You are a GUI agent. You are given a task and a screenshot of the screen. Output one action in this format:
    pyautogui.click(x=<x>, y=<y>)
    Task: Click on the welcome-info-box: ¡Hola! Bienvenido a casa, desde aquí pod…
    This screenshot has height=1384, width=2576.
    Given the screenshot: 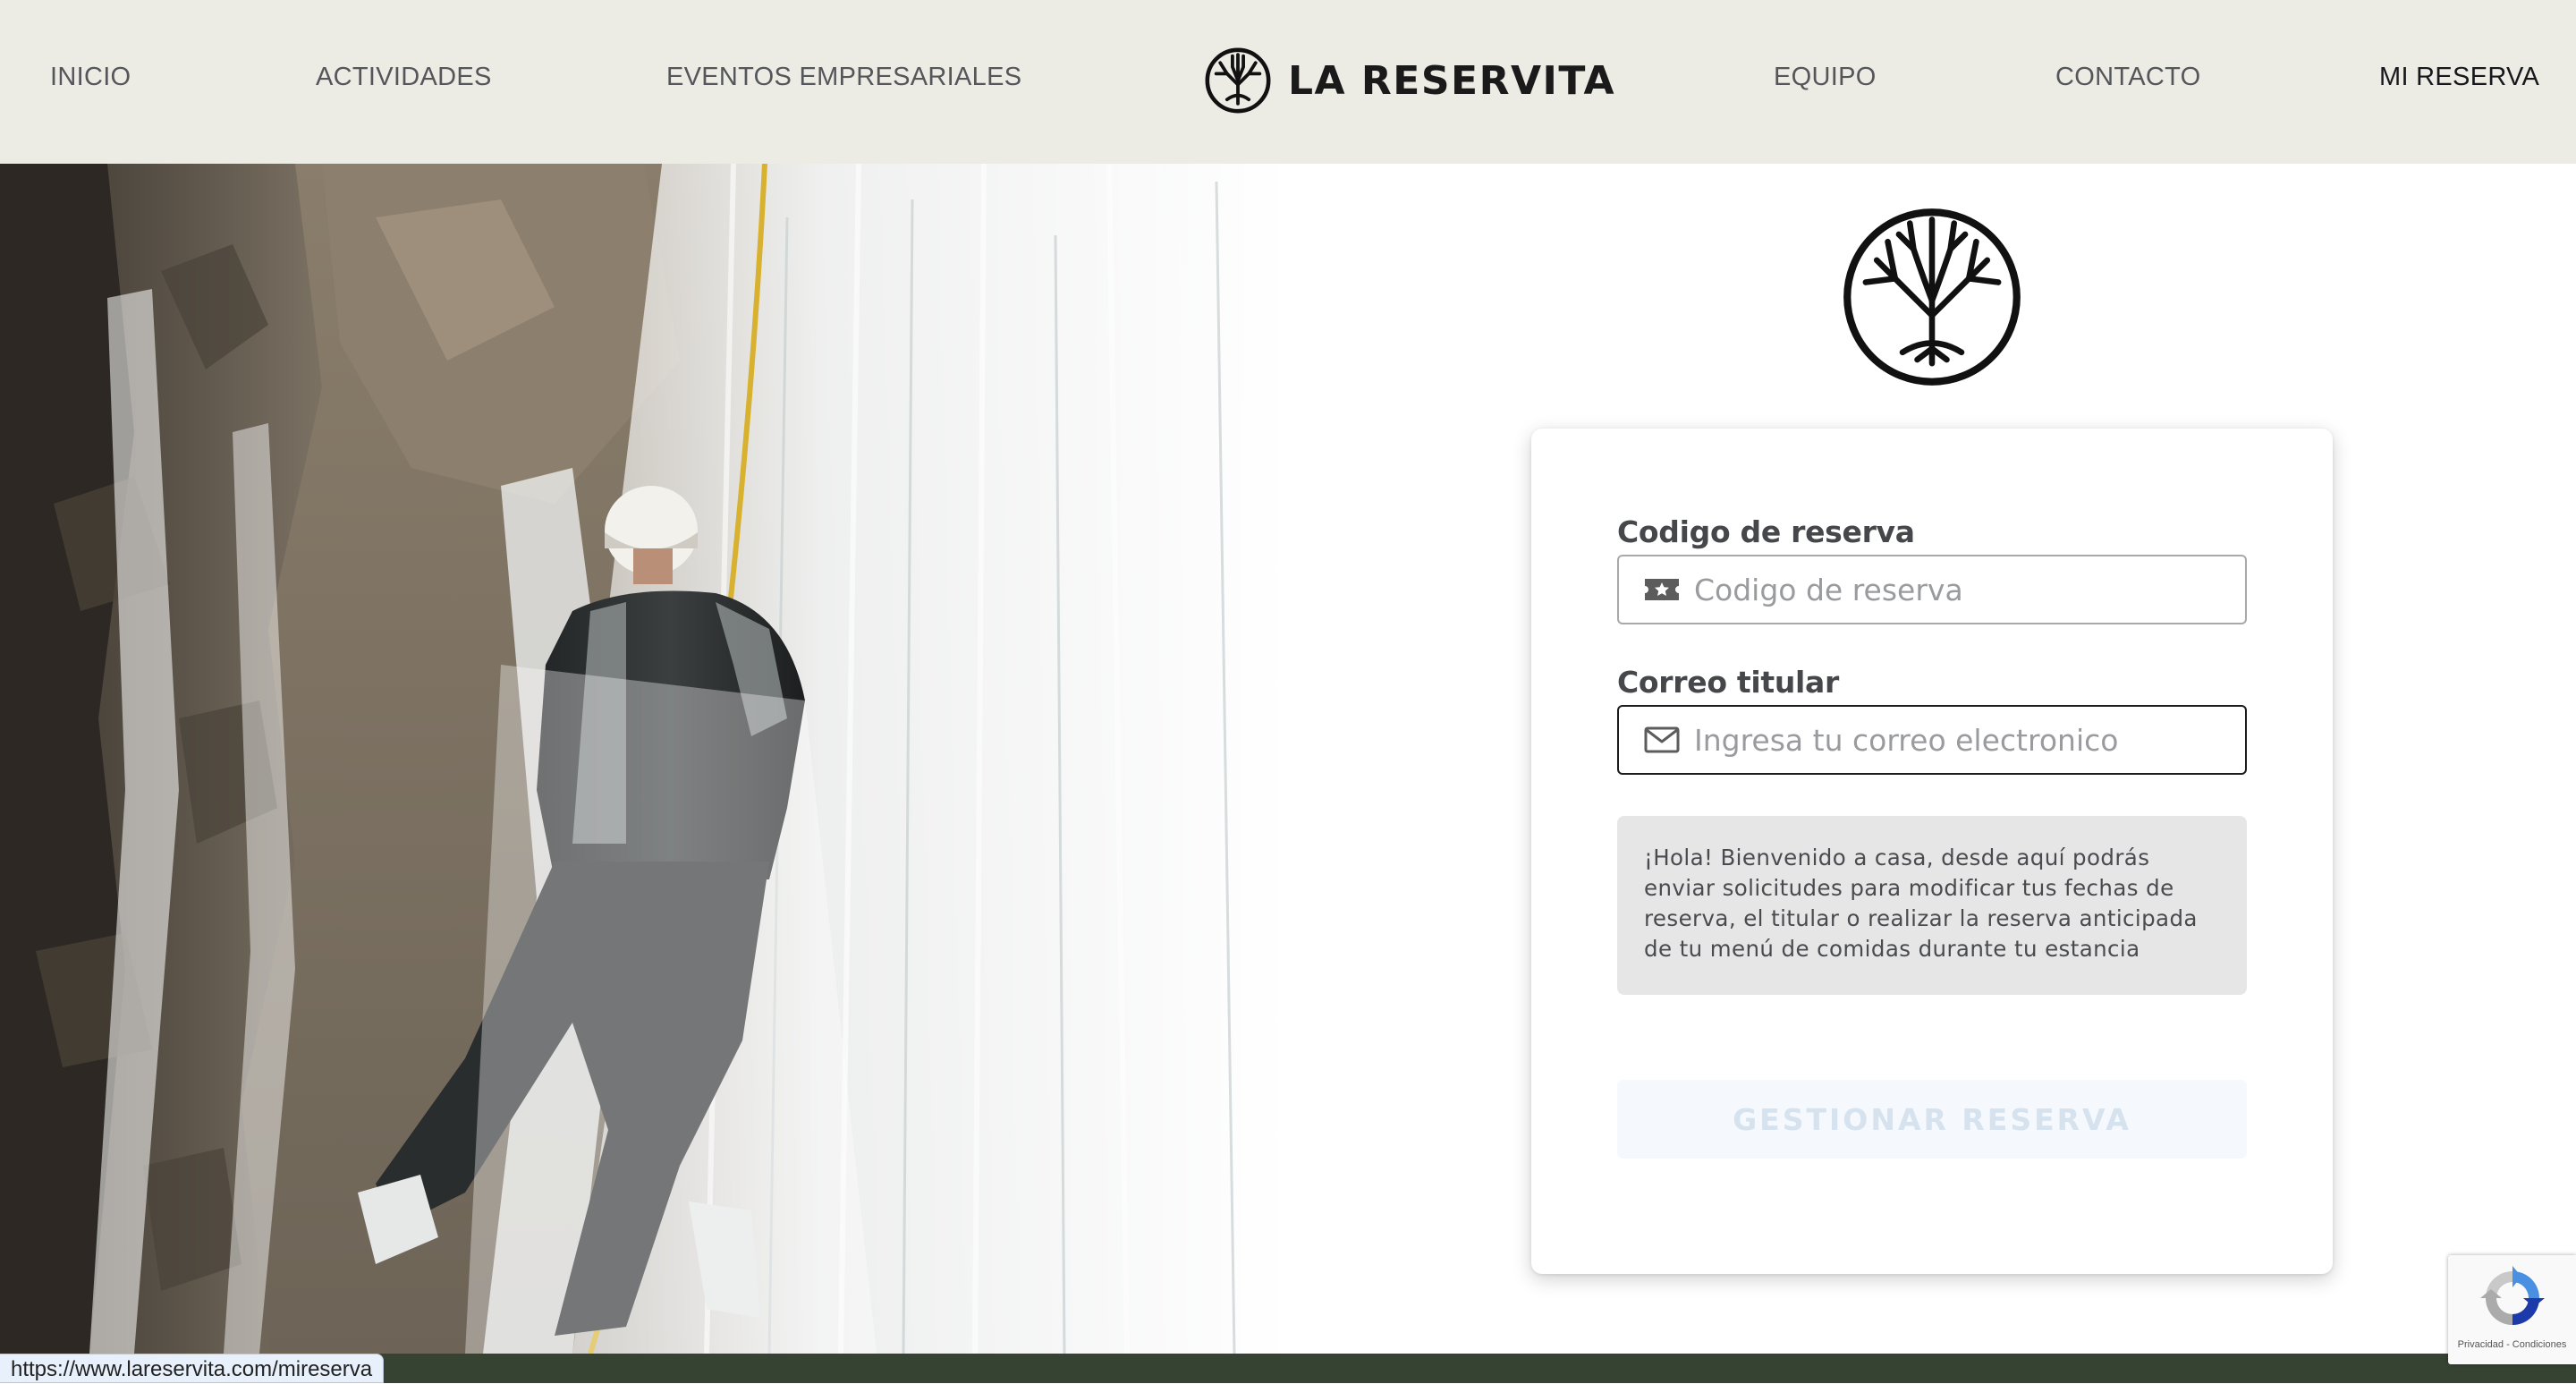 What is the action you would take?
    pyautogui.click(x=1932, y=906)
    